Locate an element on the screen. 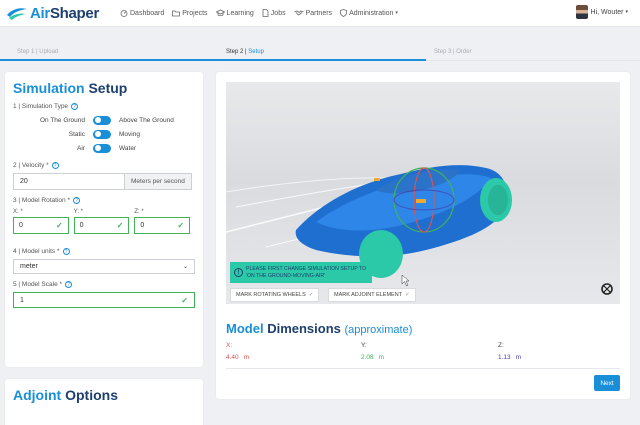 Image resolution: width=640 pixels, height=425 pixels. chevron-down-icon: ⌄ is located at coordinates (185, 267).